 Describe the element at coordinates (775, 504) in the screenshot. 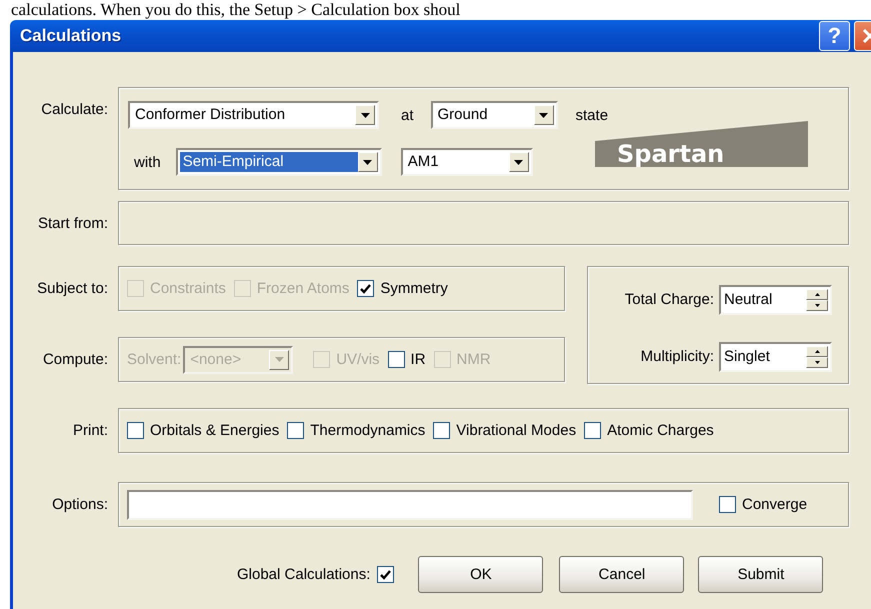

I see `checkbox-label: Converge` at that location.